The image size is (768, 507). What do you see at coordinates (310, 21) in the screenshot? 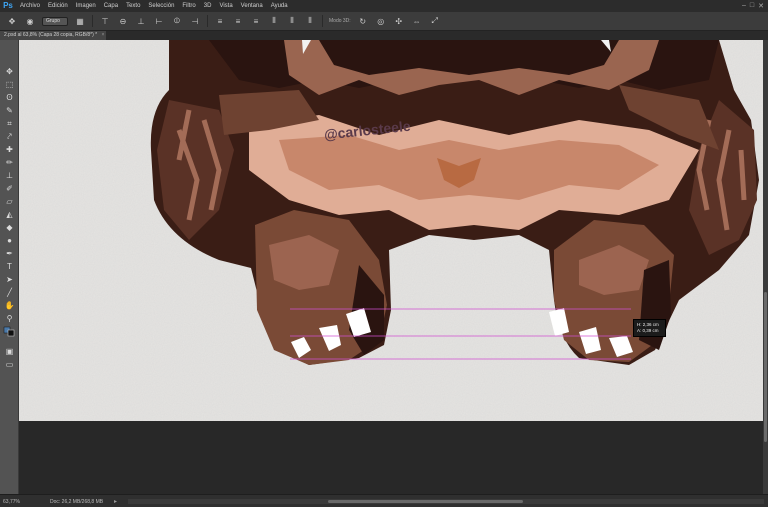
I see `distribute-right-icon: ⦀` at bounding box center [310, 21].